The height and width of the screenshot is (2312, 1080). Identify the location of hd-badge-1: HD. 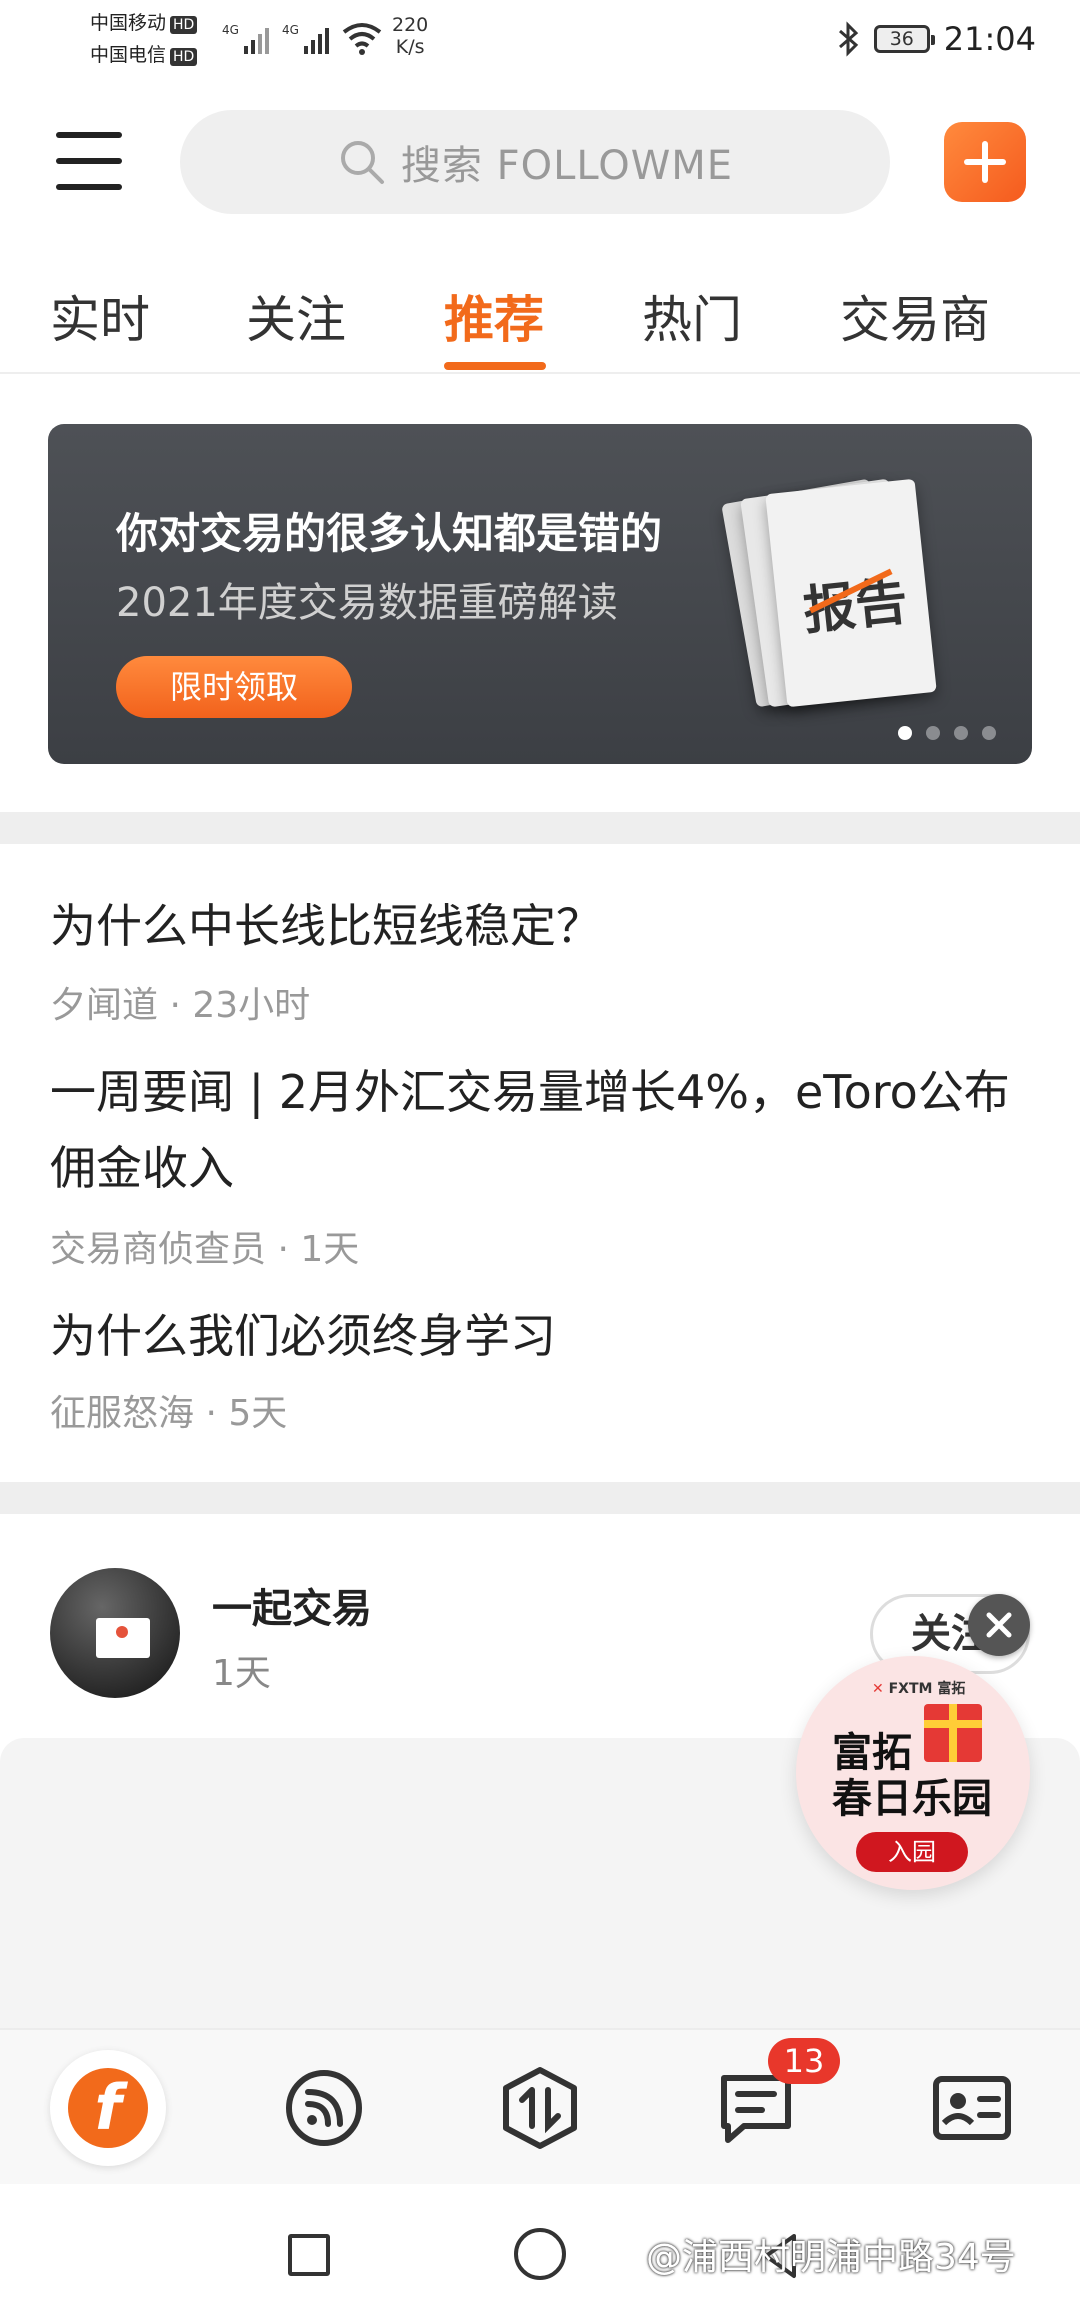
(184, 25).